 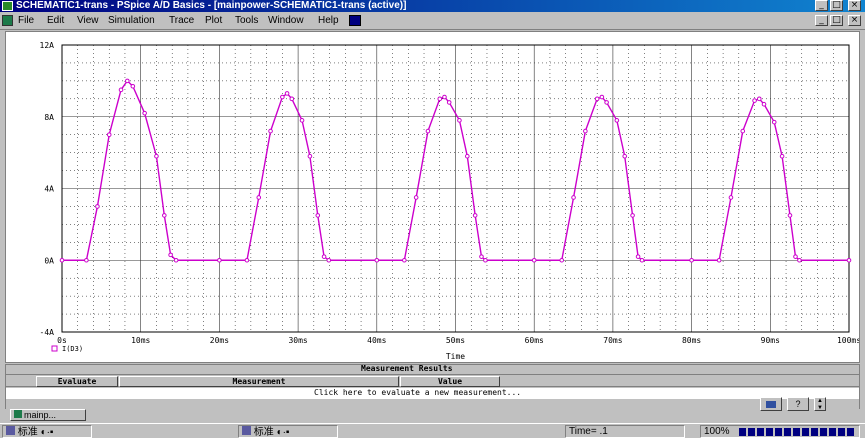 I want to click on doc-close-button: ×, so click(x=854, y=20).